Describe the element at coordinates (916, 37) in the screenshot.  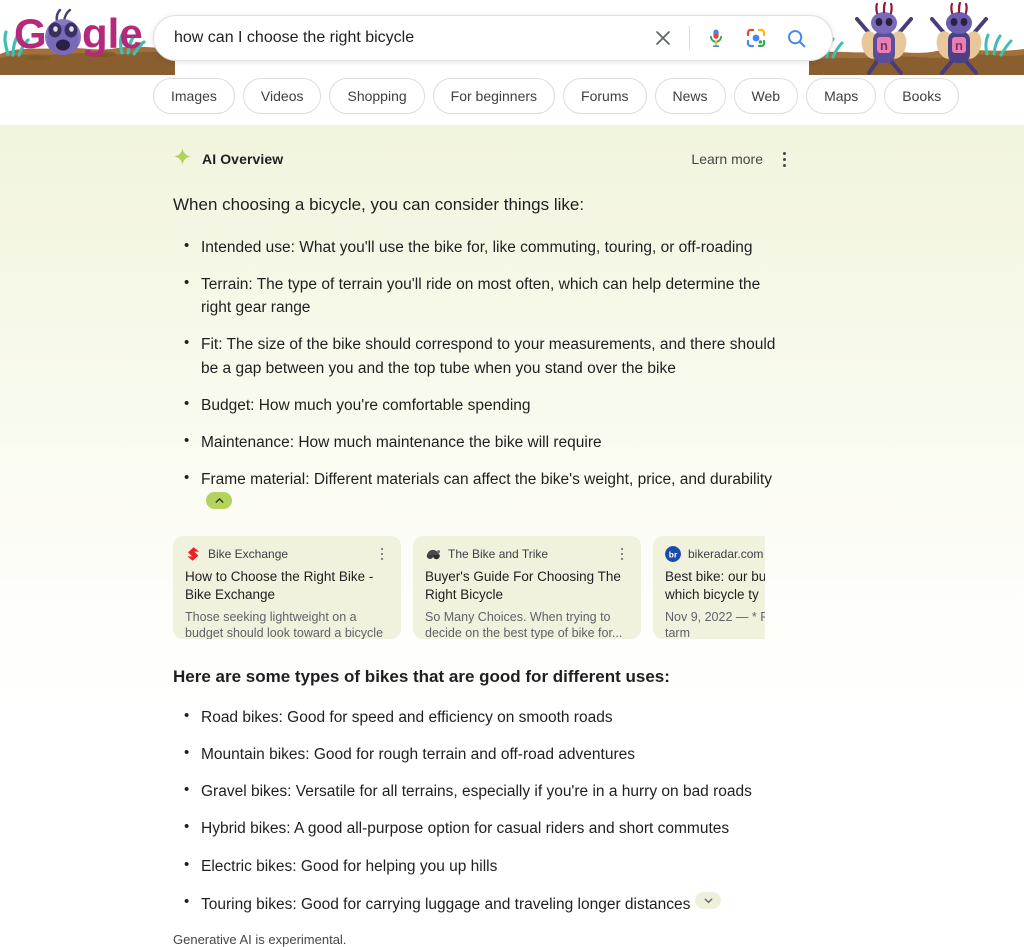
I see `google-doodle-beetles: n n` at that location.